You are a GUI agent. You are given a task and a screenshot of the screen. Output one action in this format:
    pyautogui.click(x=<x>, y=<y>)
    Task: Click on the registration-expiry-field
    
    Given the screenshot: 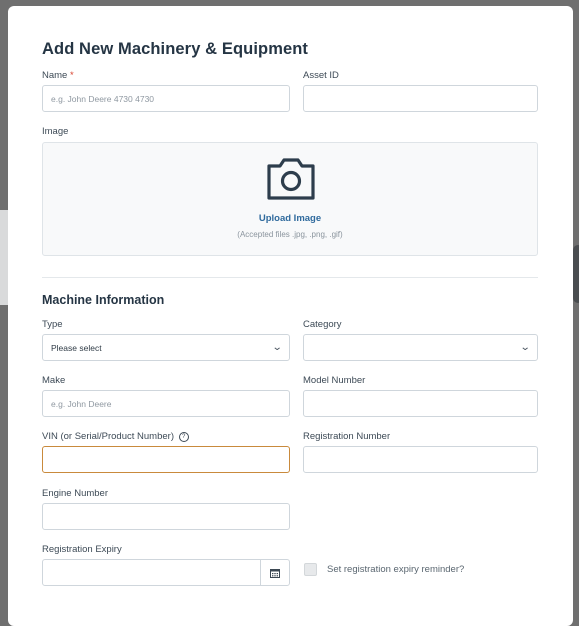 What is the action you would take?
    pyautogui.click(x=166, y=572)
    